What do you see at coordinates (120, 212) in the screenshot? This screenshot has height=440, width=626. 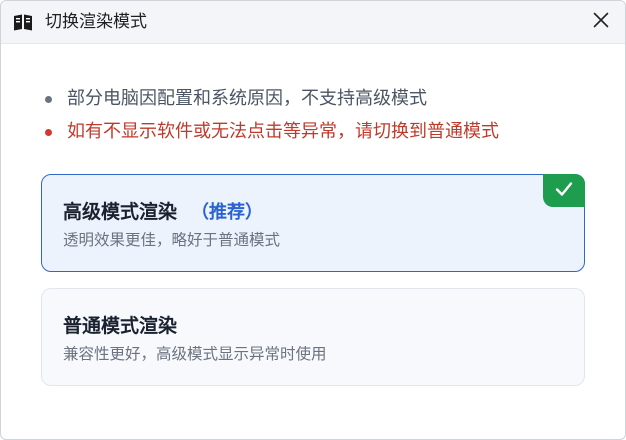 I see `option-title: 高级模式渲染` at bounding box center [120, 212].